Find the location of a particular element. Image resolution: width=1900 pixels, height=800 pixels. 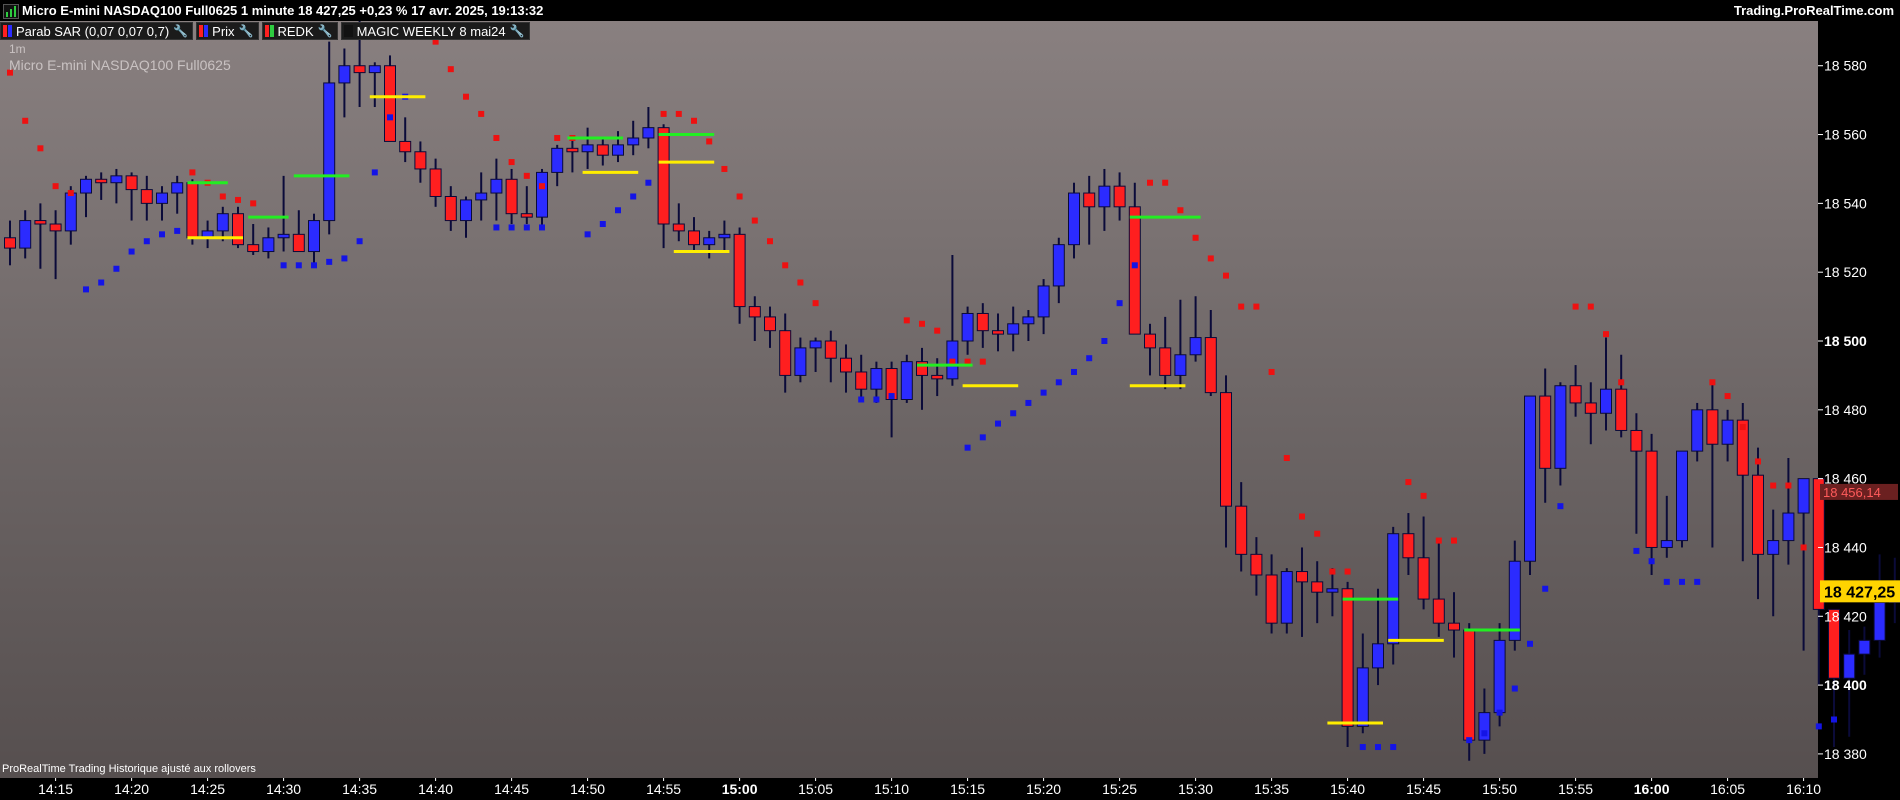

legend-redk: REDK 🔧 is located at coordinates (299, 31).